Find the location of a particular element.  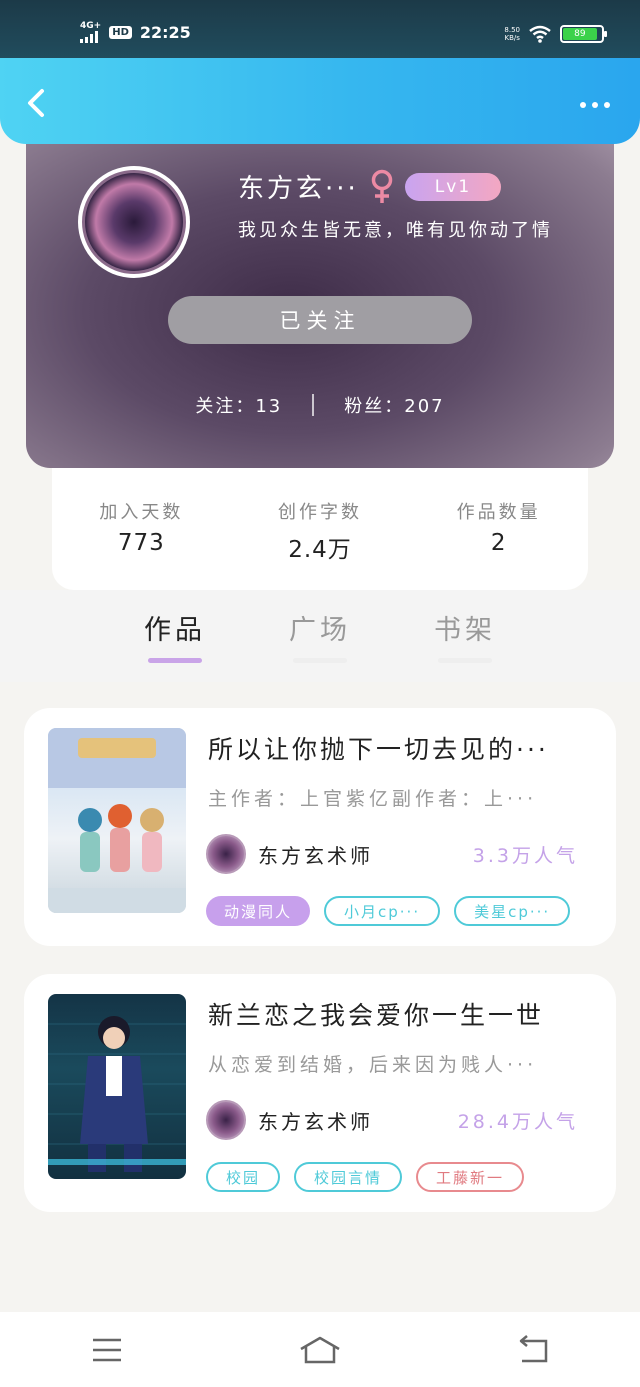

work-description: 主作者：上官紫亿副作者：上··· is located at coordinates (373, 799).